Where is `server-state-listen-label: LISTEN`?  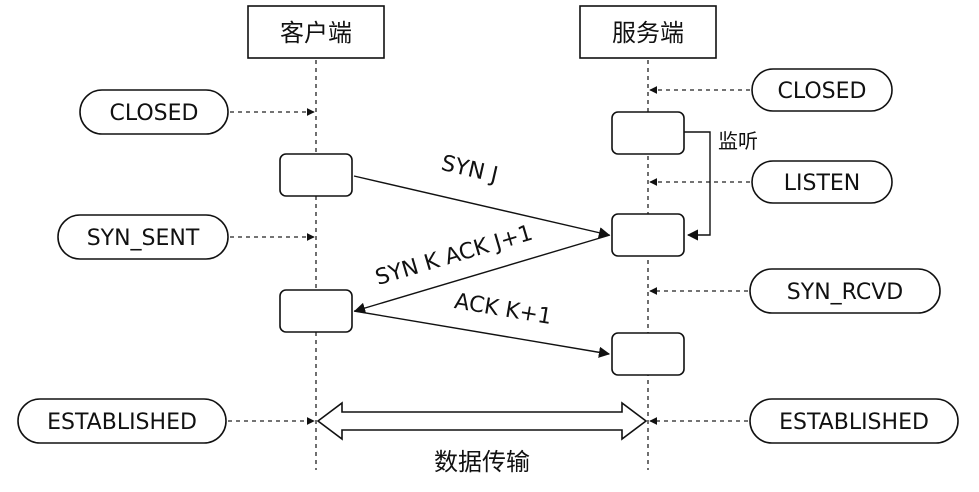 server-state-listen-label: LISTEN is located at coordinates (822, 183).